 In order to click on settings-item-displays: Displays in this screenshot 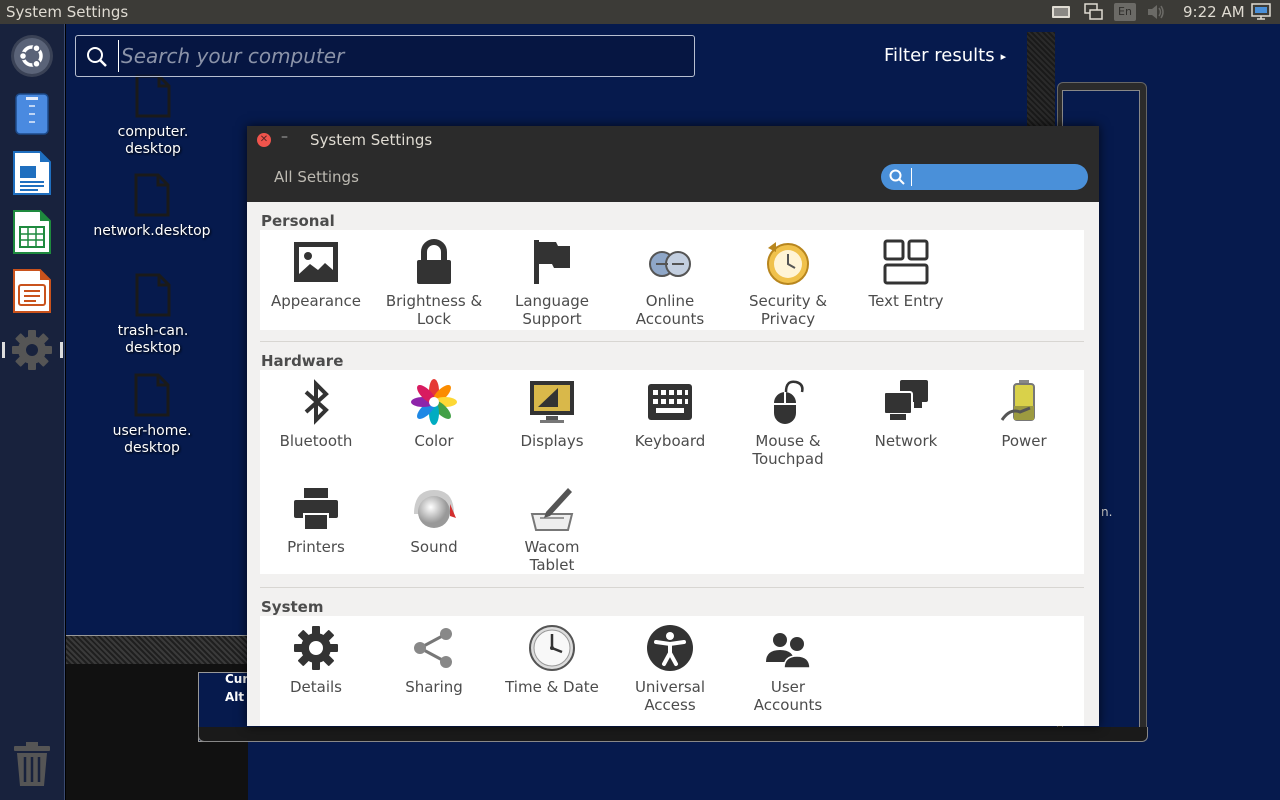, I will do `click(552, 414)`.